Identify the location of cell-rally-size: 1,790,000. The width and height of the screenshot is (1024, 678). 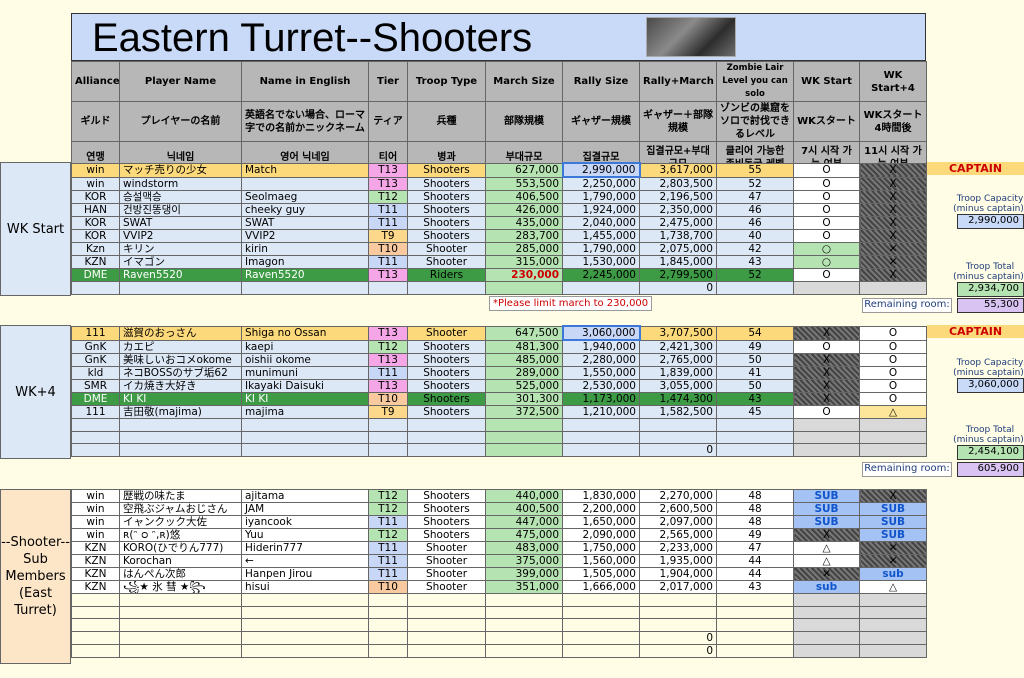
(601, 197).